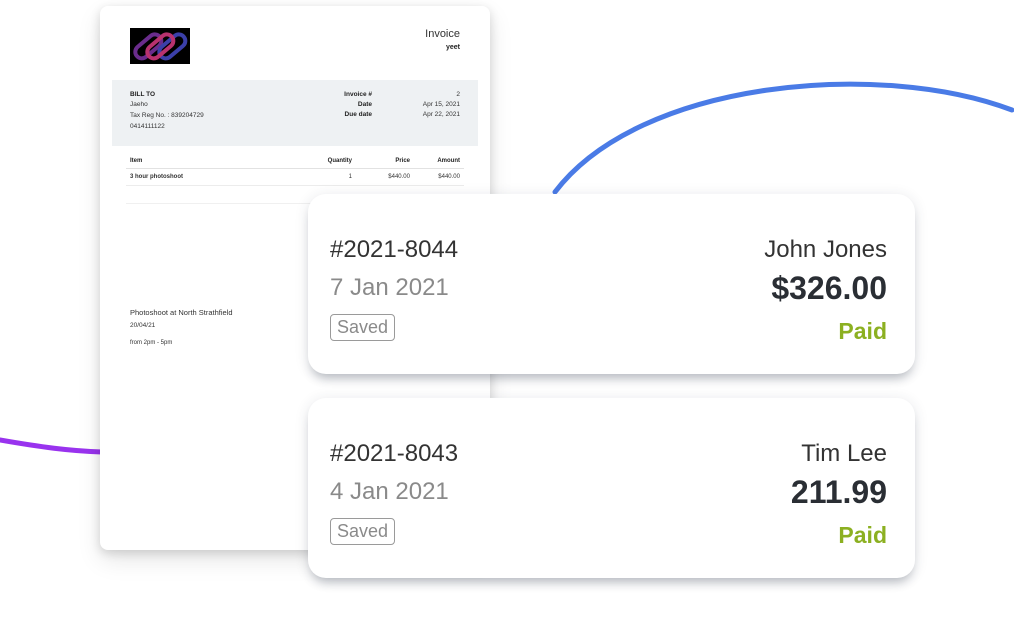 The width and height of the screenshot is (1014, 617). What do you see at coordinates (399, 177) in the screenshot?
I see `row-price: $440.00` at bounding box center [399, 177].